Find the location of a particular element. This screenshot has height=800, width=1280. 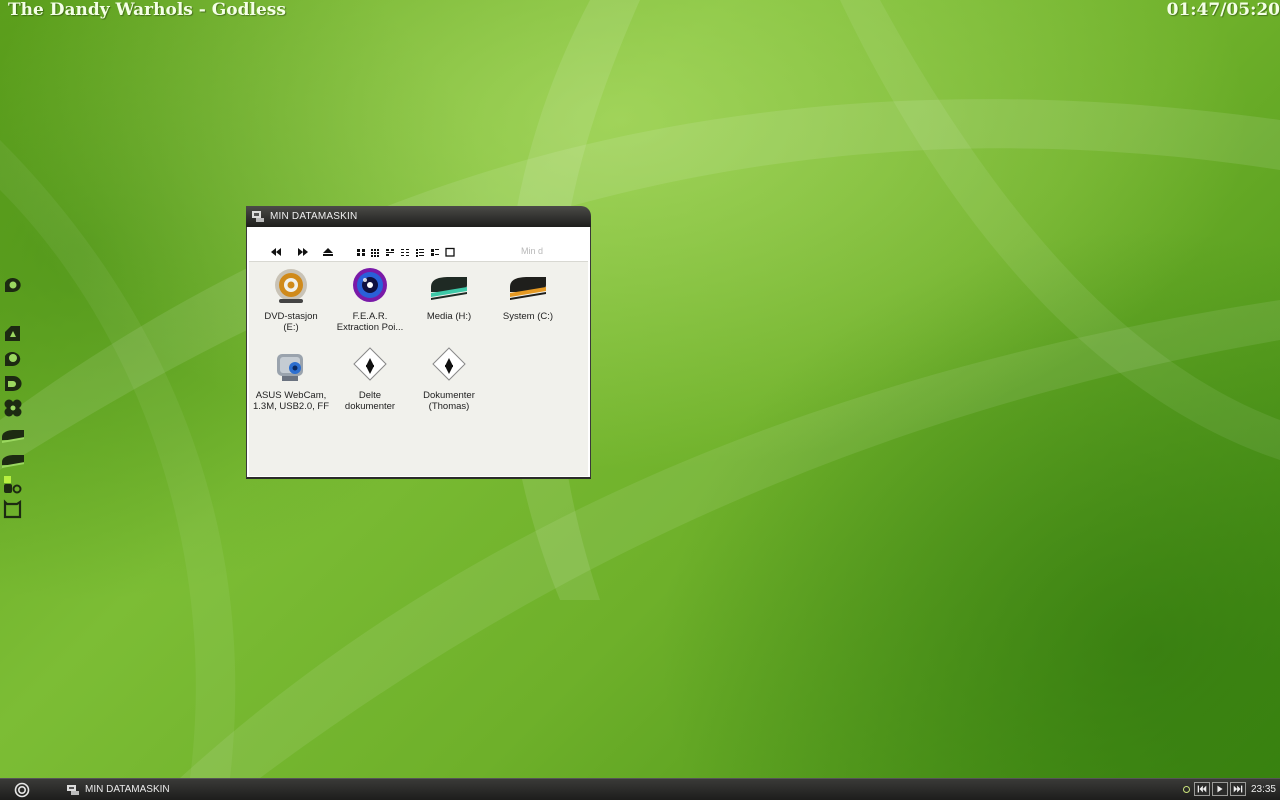

documents-icon is located at coordinates (449, 364).